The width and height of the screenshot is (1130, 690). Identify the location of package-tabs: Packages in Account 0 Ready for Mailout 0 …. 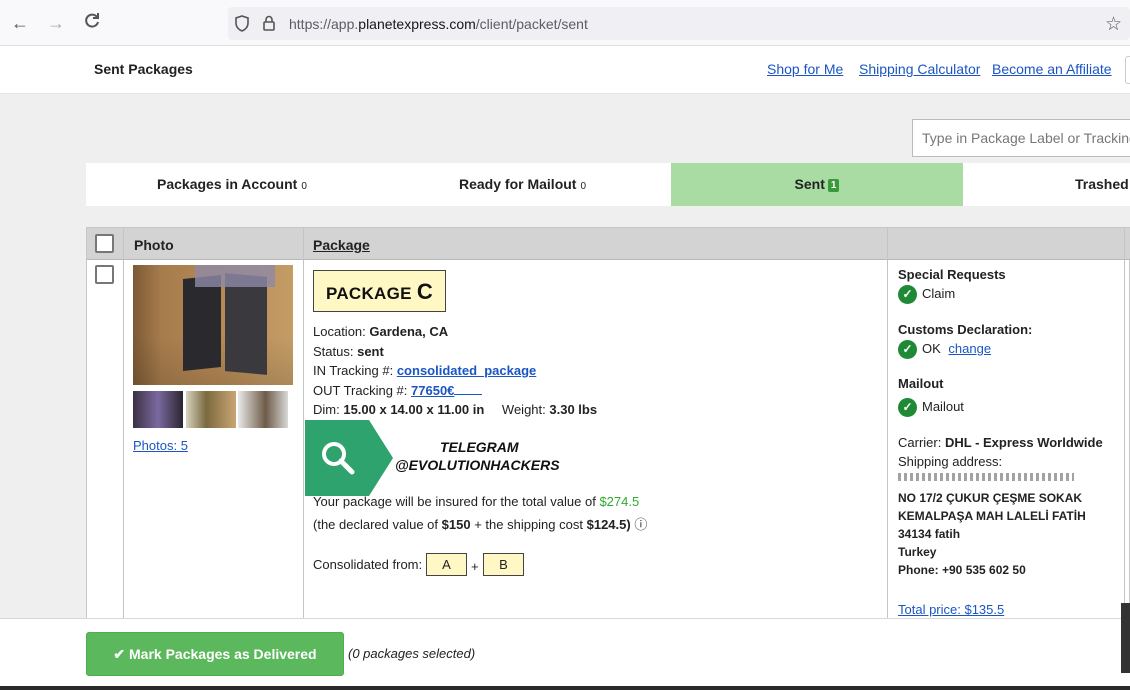
(608, 184).